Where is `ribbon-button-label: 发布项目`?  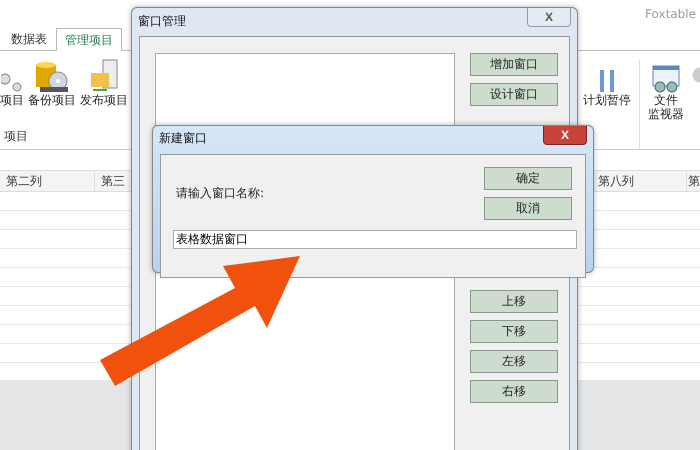
ribbon-button-label: 发布项目 is located at coordinates (104, 100).